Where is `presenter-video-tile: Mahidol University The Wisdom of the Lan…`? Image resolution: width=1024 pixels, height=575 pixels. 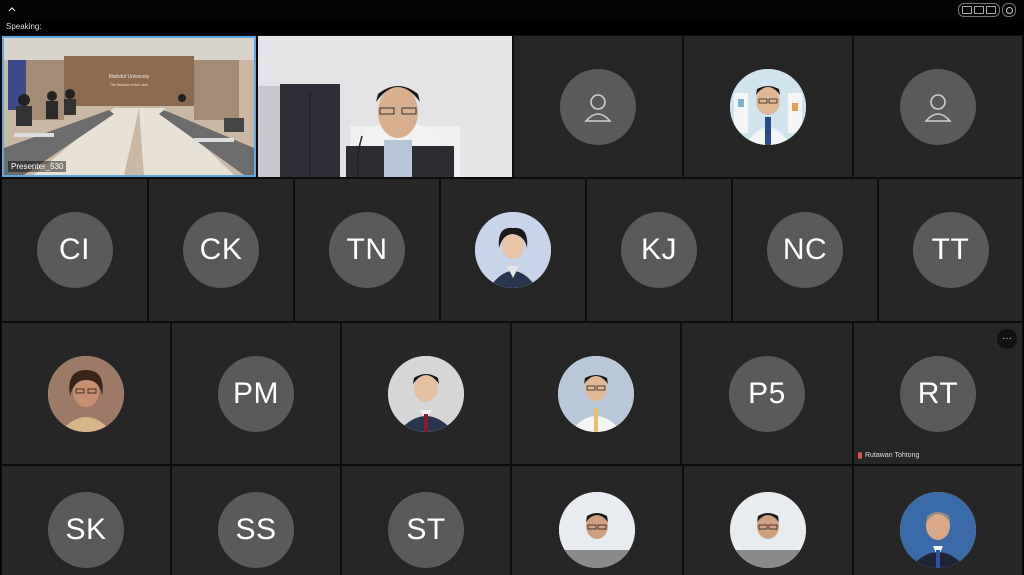
presenter-video-tile: Mahidol University The Wisdom of the Lan… is located at coordinates (129, 106).